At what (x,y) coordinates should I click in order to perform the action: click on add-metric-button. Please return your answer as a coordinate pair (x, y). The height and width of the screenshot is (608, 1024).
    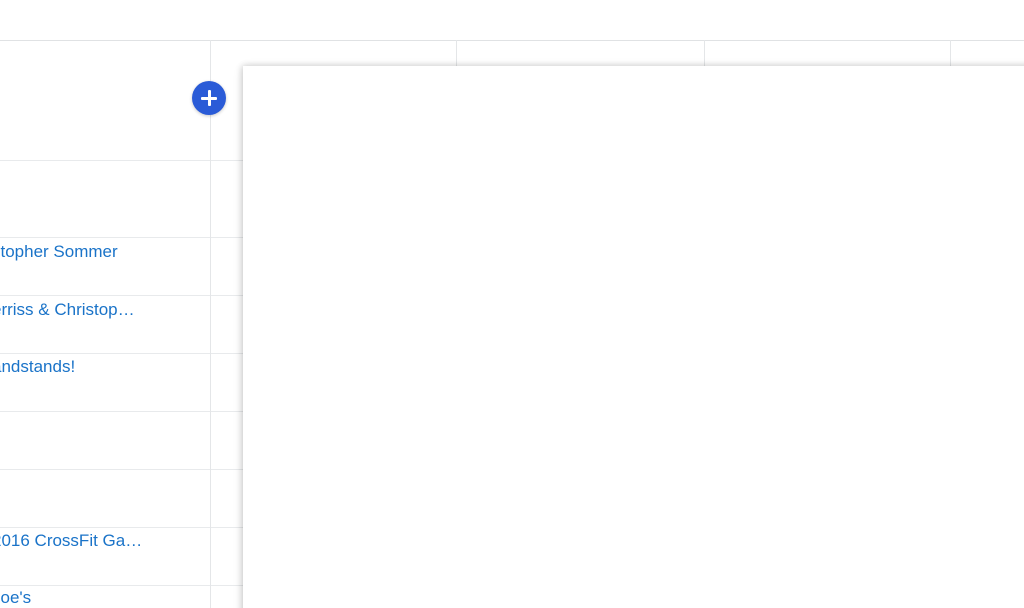
    Looking at the image, I should click on (209, 98).